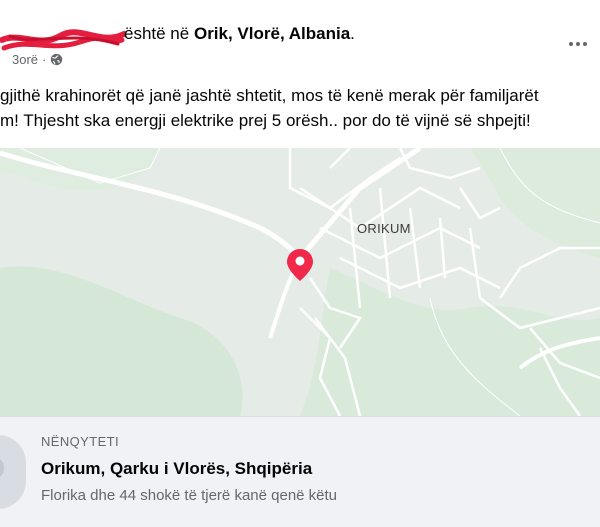 This screenshot has width=600, height=527. I want to click on checkin-line: është në Orik, Vlorë, Albania., so click(239, 34).